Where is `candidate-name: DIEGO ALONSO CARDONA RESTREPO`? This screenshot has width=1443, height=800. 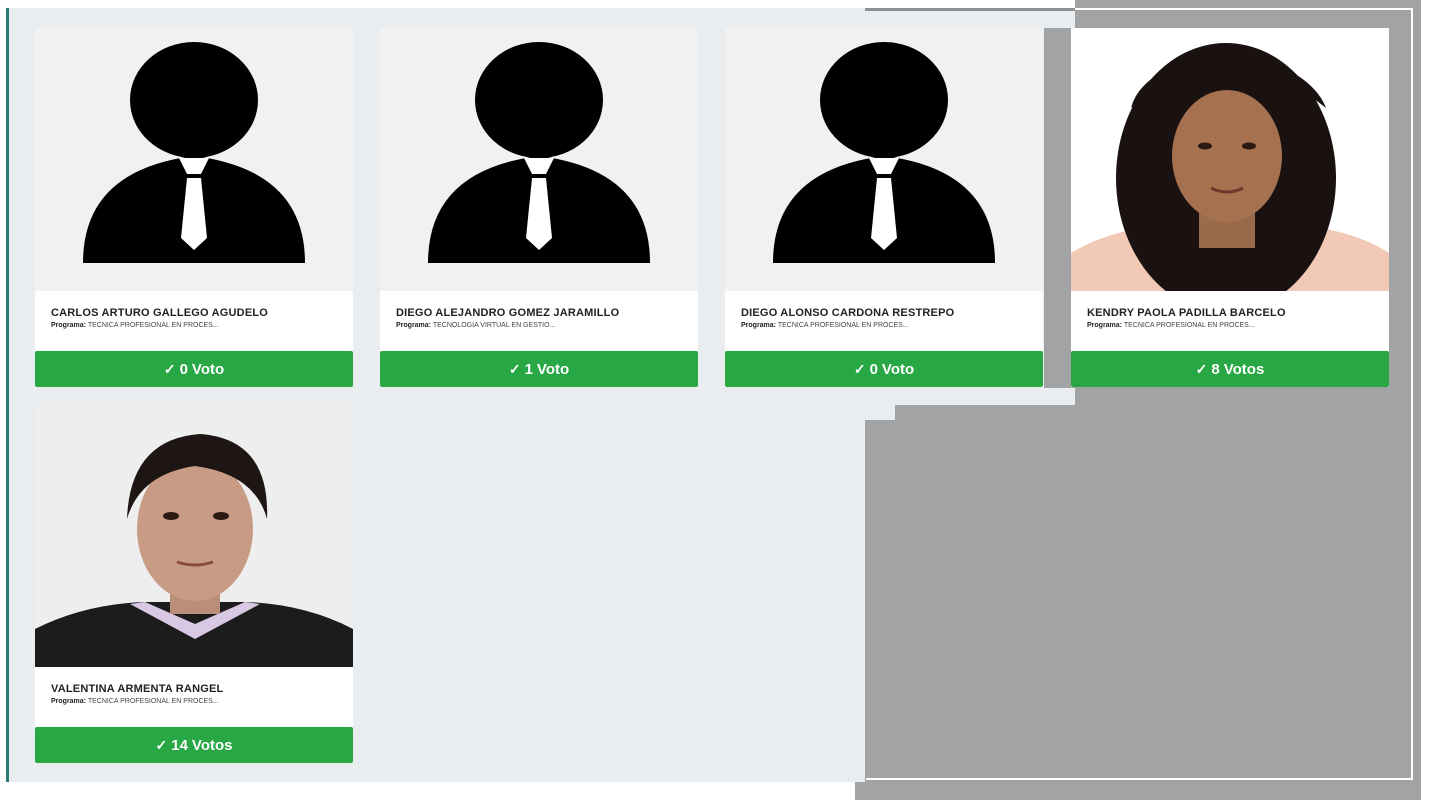 candidate-name: DIEGO ALONSO CARDONA RESTREPO is located at coordinates (848, 313).